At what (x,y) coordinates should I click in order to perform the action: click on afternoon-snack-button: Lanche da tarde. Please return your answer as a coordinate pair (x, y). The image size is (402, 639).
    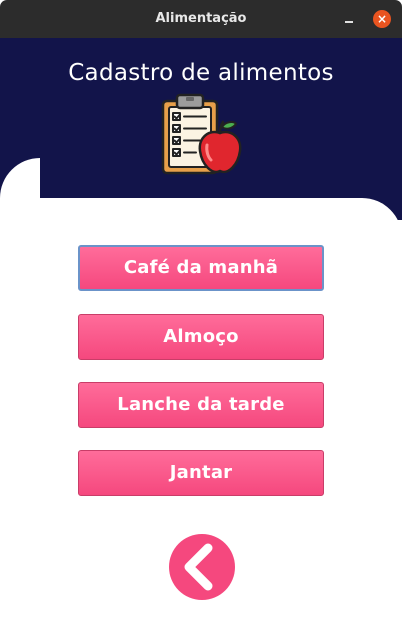
    Looking at the image, I should click on (201, 405).